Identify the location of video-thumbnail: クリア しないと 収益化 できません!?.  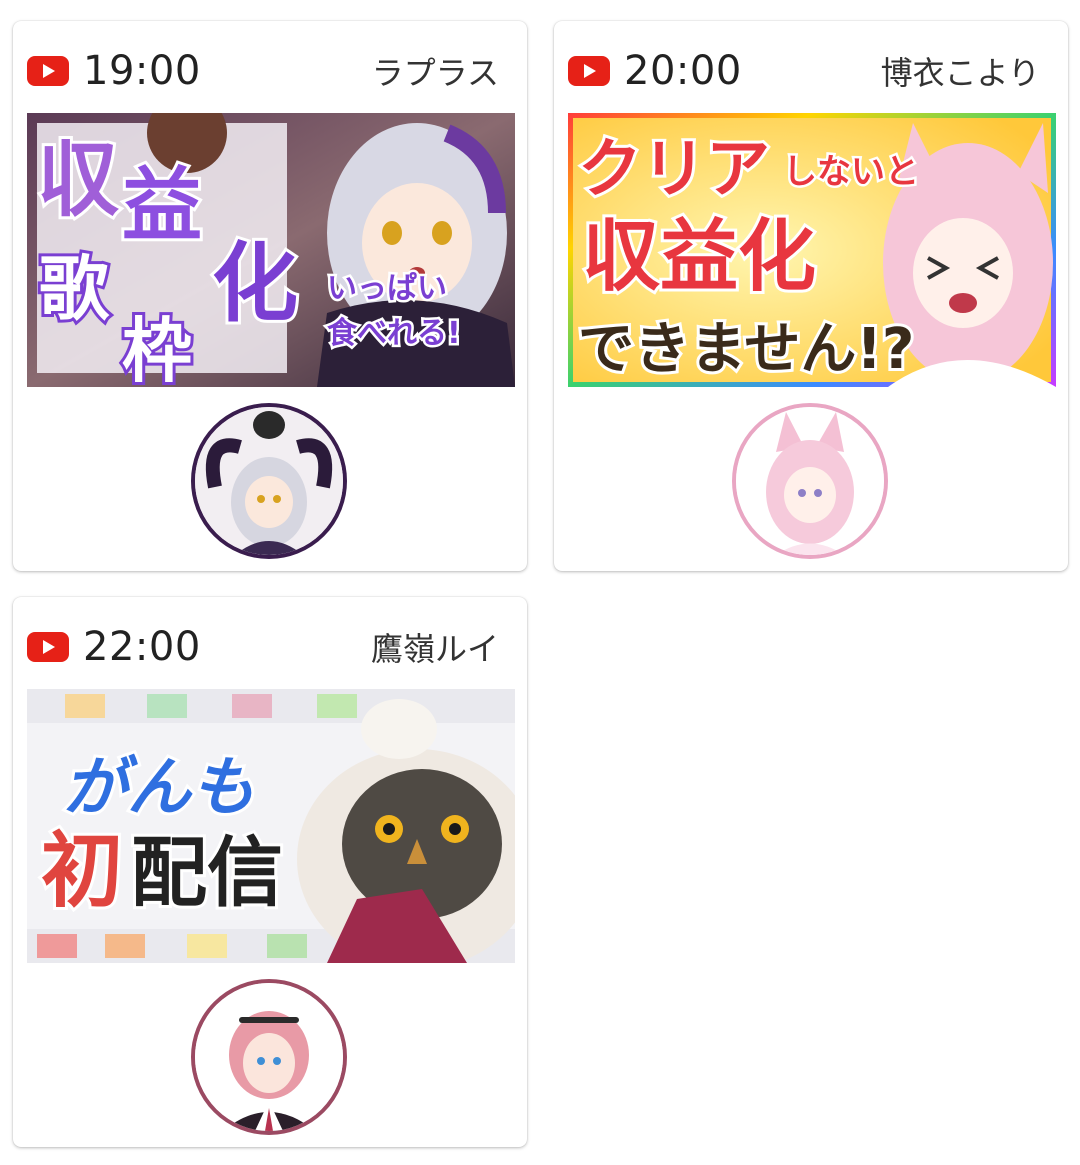
(812, 250).